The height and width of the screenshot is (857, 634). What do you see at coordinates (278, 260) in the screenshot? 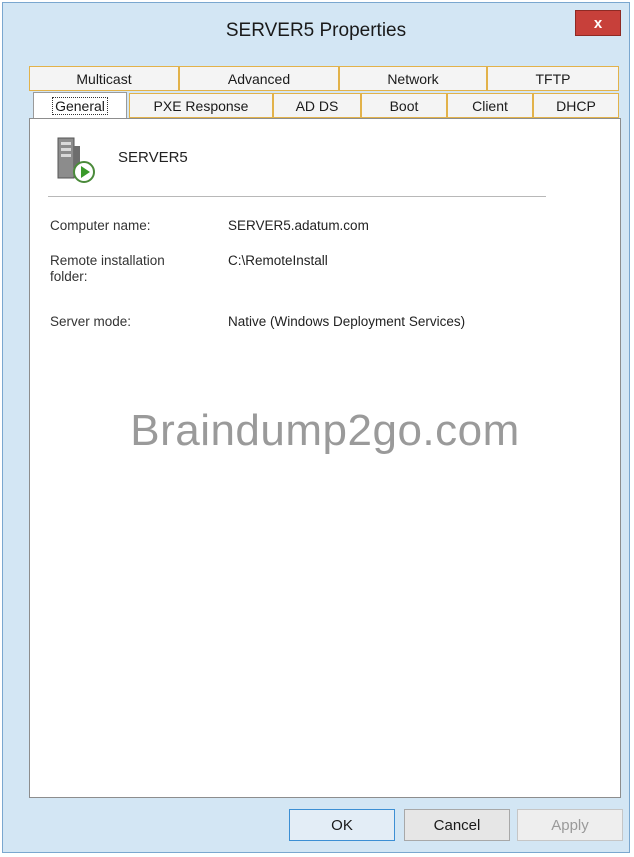
I see `remote-folder-value: C:\RemoteInstall` at bounding box center [278, 260].